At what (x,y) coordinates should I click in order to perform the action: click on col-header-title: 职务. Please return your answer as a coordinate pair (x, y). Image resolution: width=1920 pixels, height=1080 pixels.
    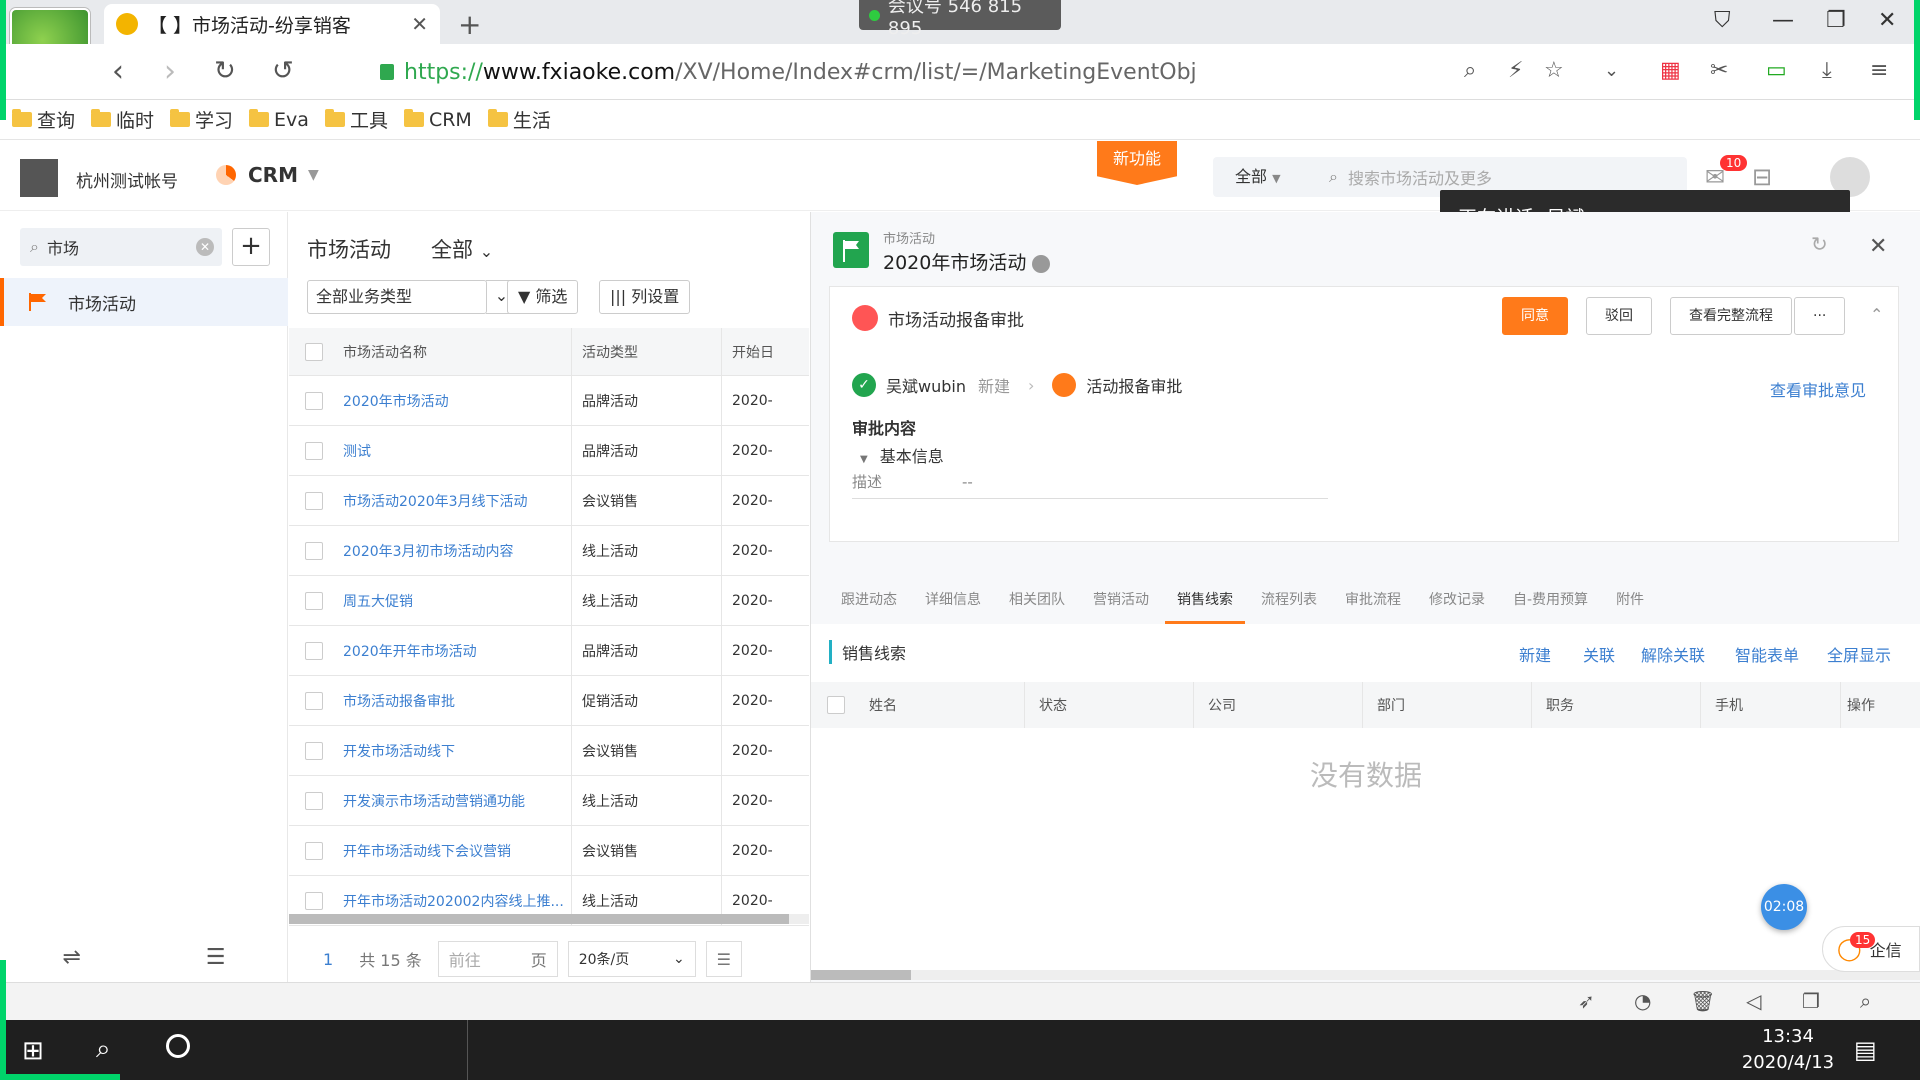
    Looking at the image, I should click on (1615, 705).